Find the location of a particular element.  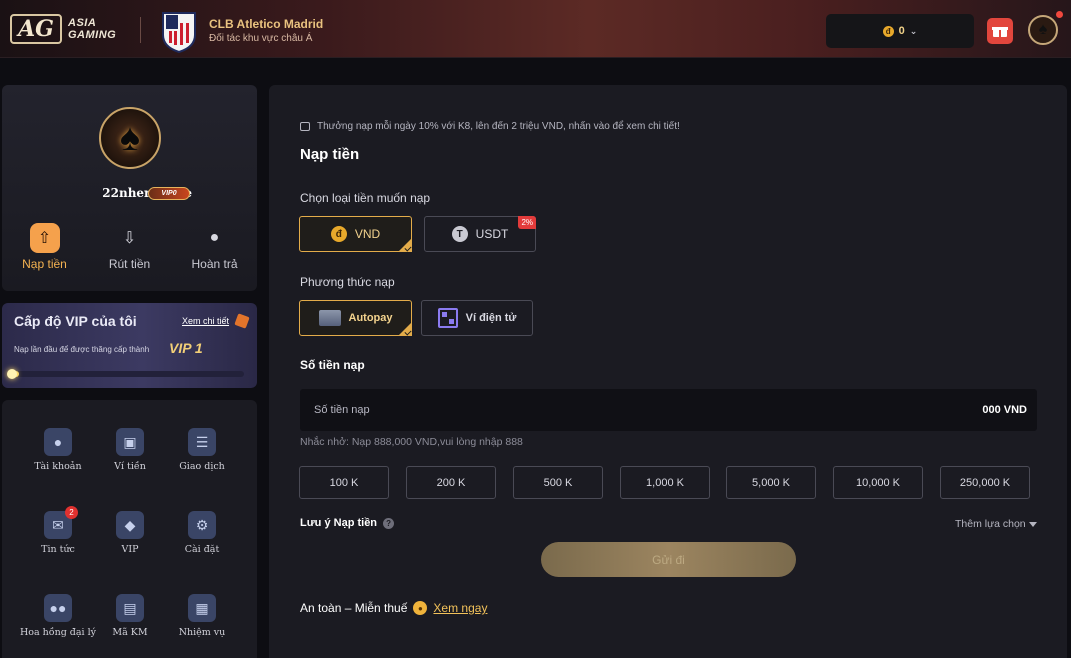

safe-tax-free-banner: An toàn – Miễn thuế ● Xem ngay is located at coordinates (393, 608).